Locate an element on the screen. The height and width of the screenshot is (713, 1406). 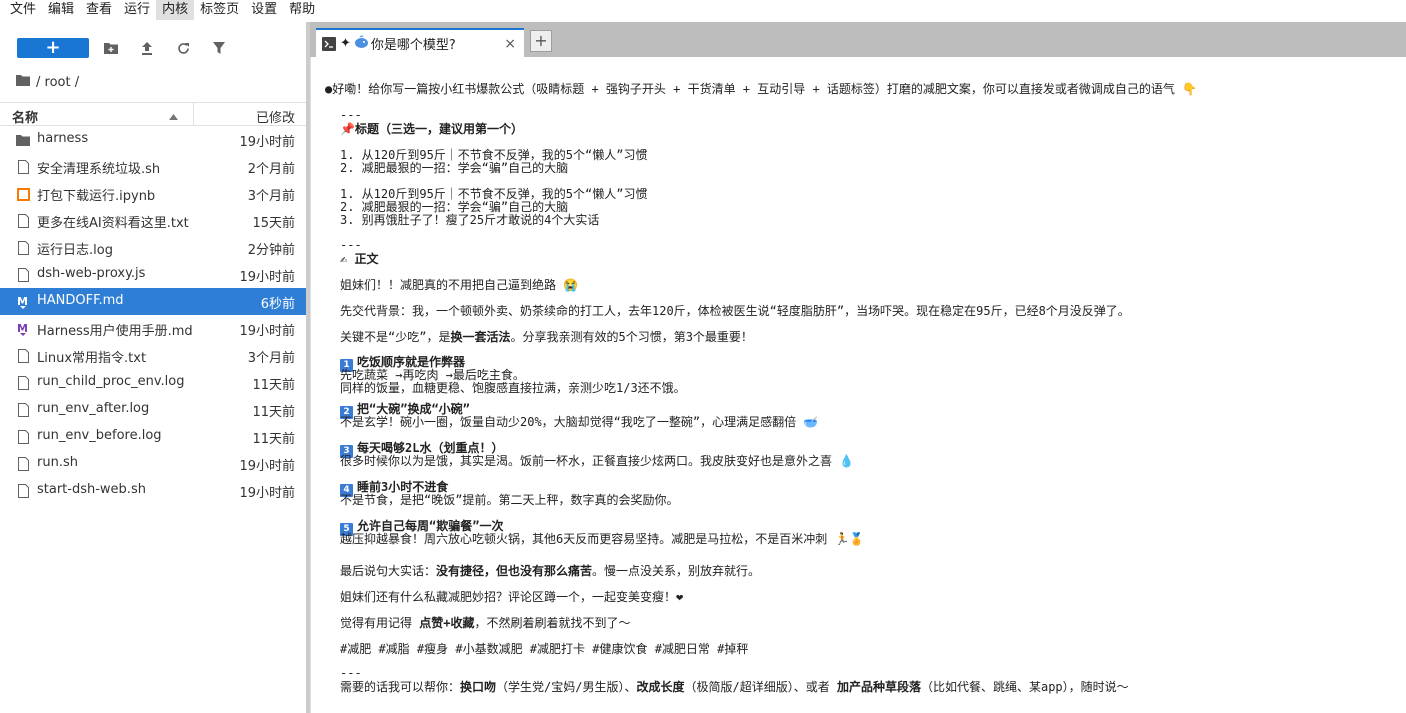
emphasis: 换口吻 is located at coordinates (478, 687).